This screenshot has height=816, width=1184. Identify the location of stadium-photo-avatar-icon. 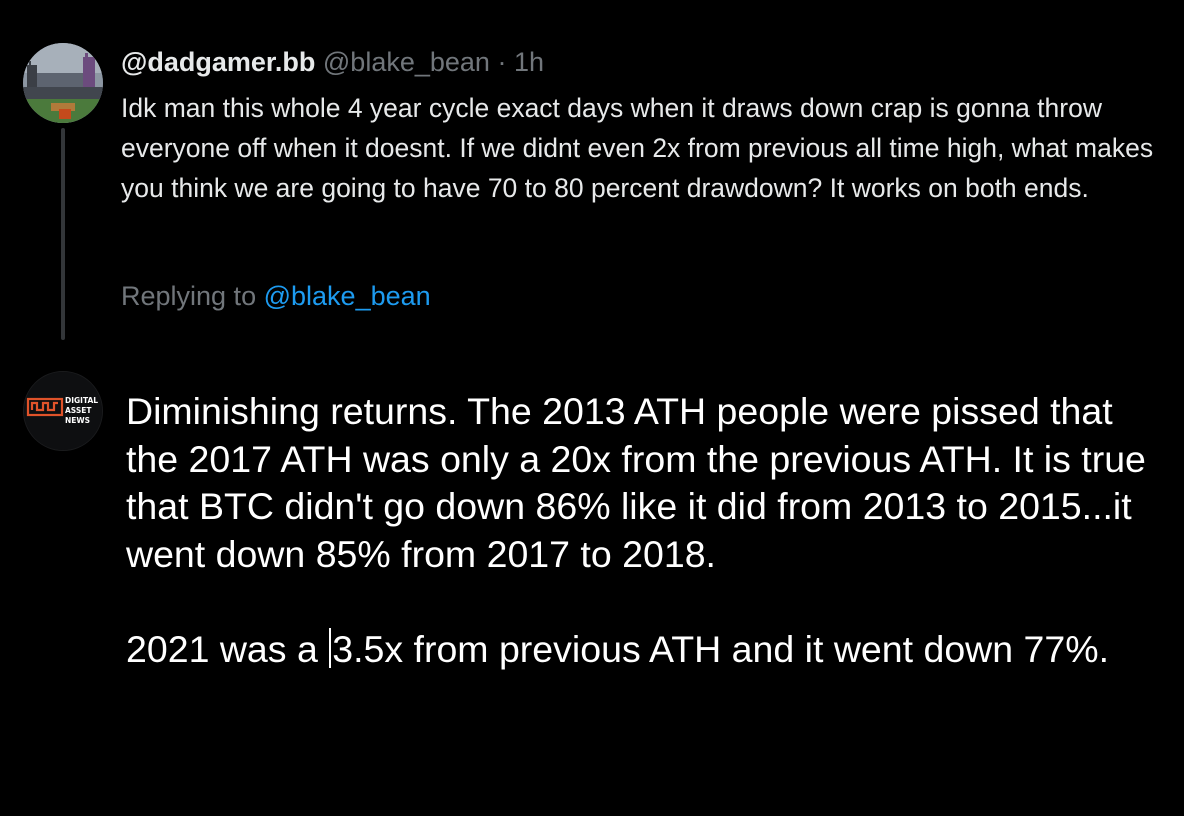
(63, 83).